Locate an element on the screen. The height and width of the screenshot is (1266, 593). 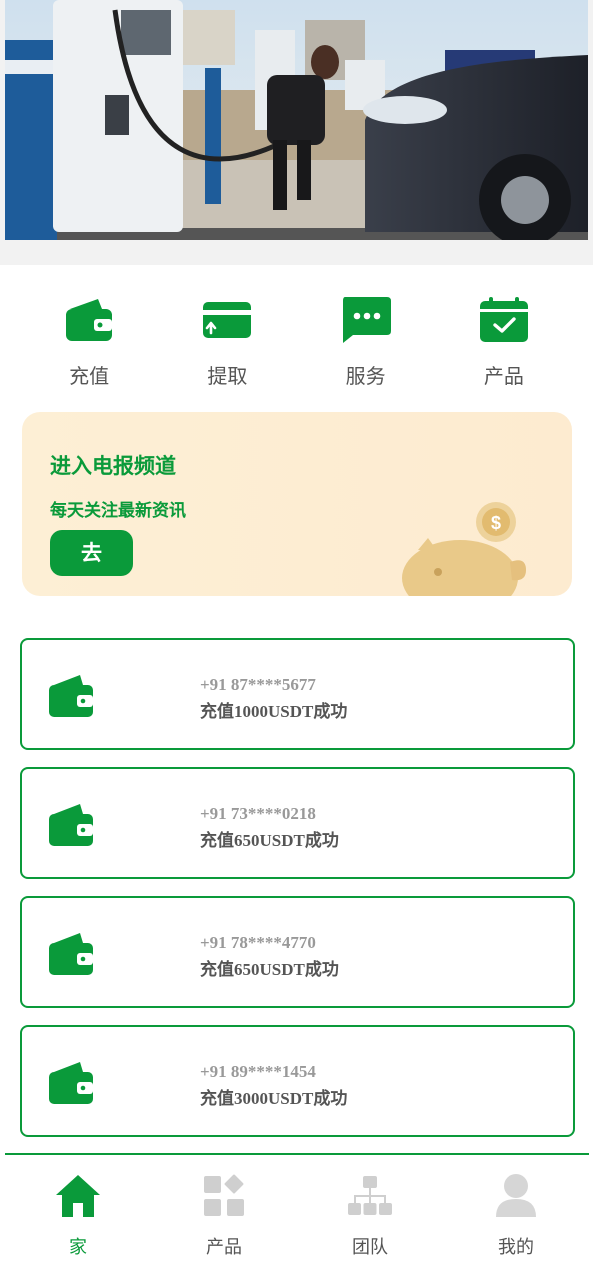
record-phone: +91 78****4770 is located at coordinates (258, 942).